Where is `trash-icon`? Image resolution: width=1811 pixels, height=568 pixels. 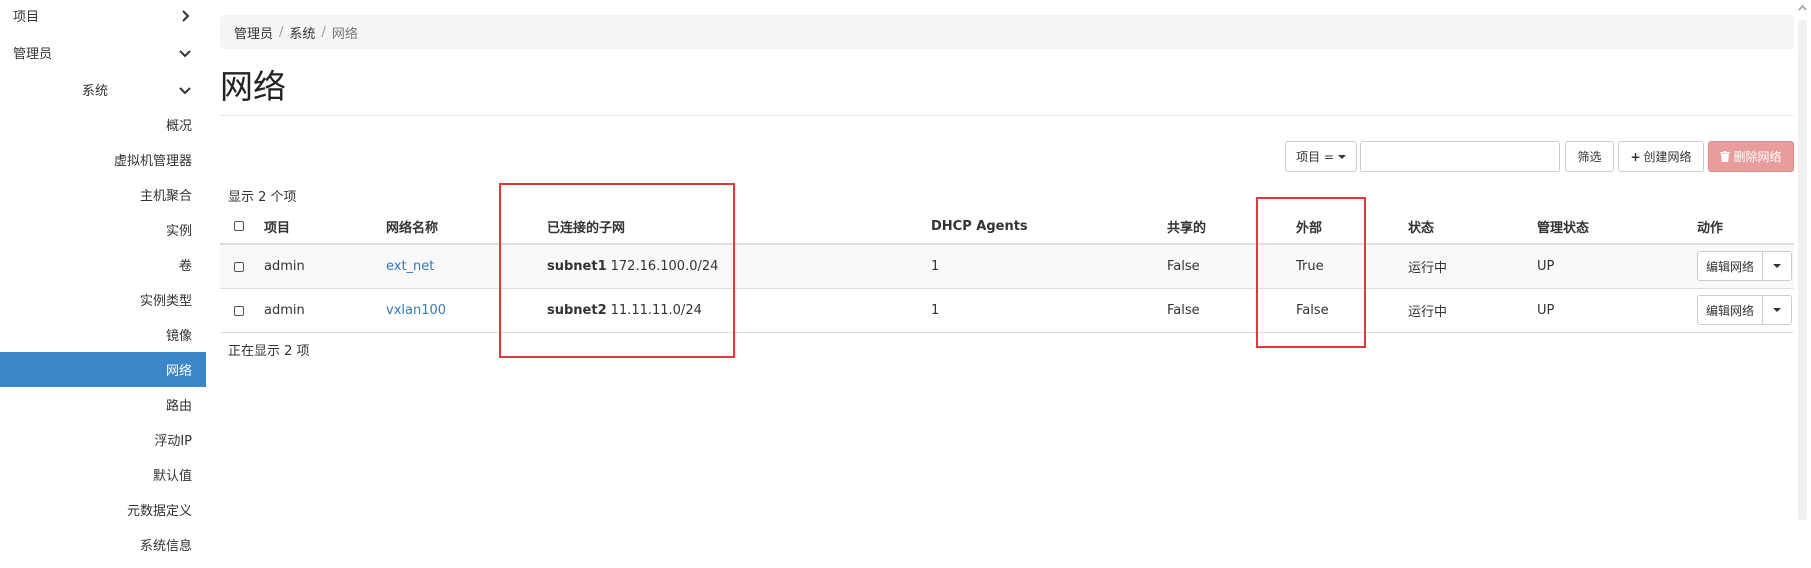 trash-icon is located at coordinates (1725, 156).